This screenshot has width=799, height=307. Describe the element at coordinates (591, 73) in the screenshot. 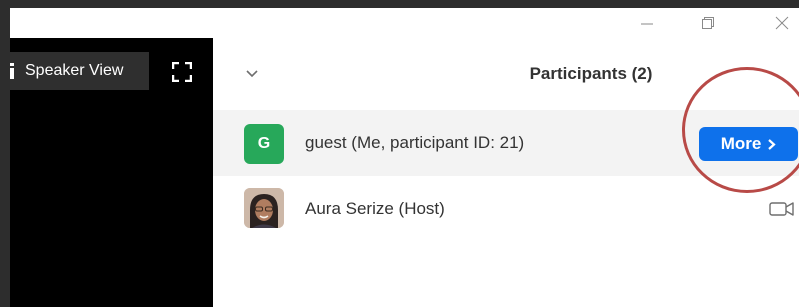

I see `participants-title: Participants (2)` at that location.